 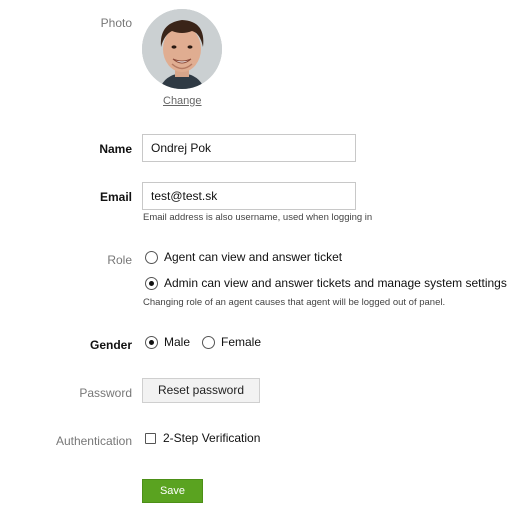 What do you see at coordinates (201, 390) in the screenshot?
I see `reset-password-button: Reset password` at bounding box center [201, 390].